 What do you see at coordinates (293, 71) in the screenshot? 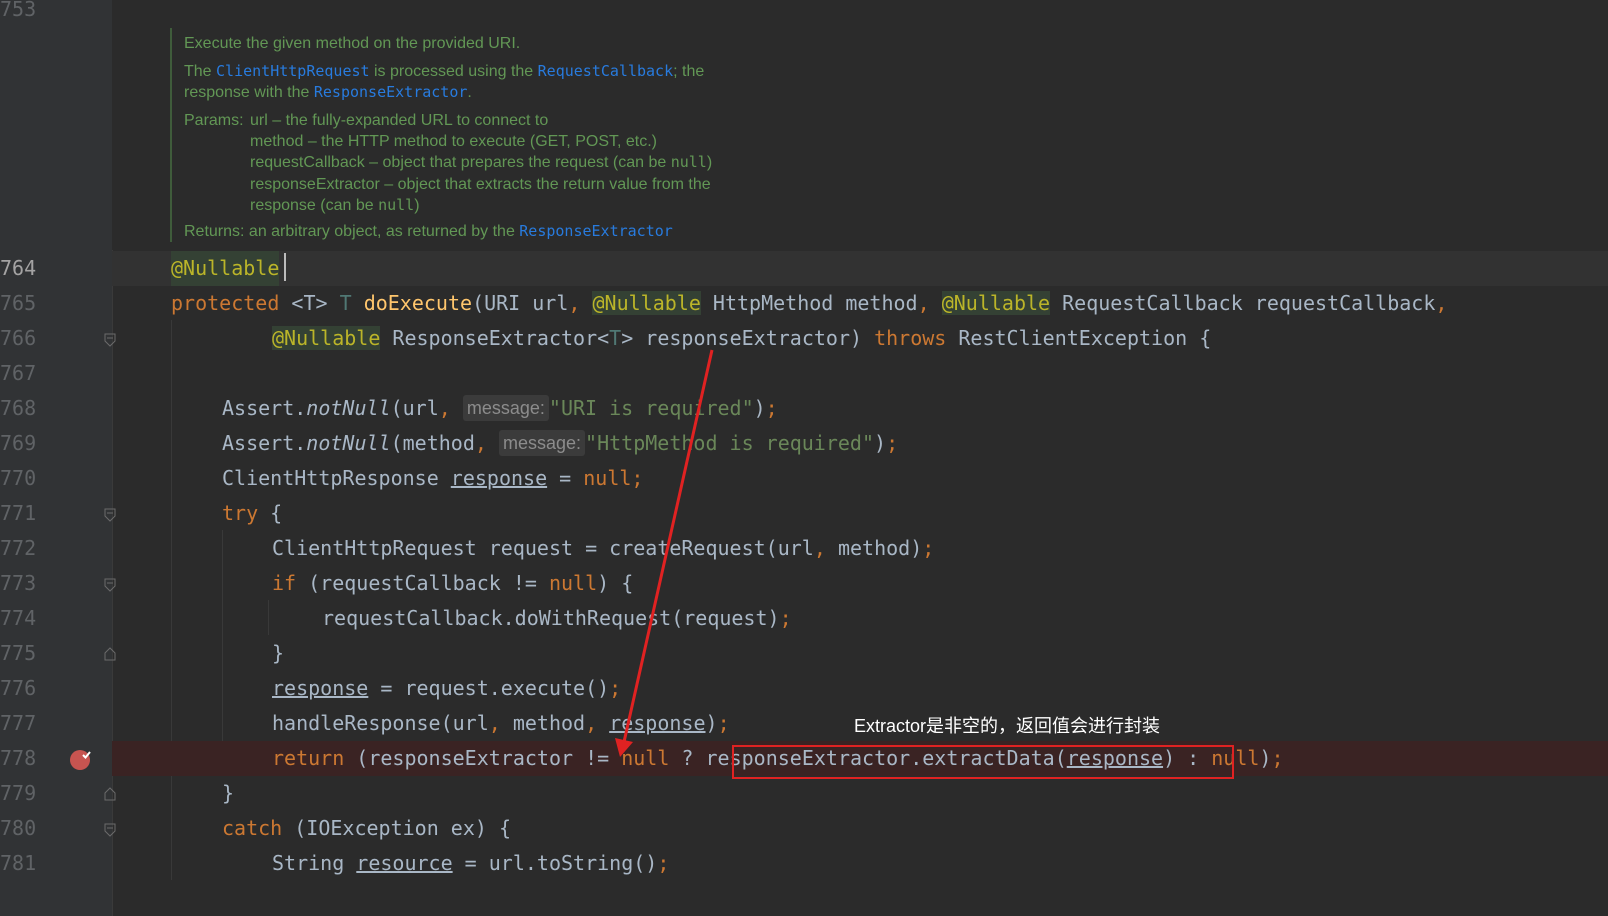
I see `doc-link: ClientHttpRequest` at bounding box center [293, 71].